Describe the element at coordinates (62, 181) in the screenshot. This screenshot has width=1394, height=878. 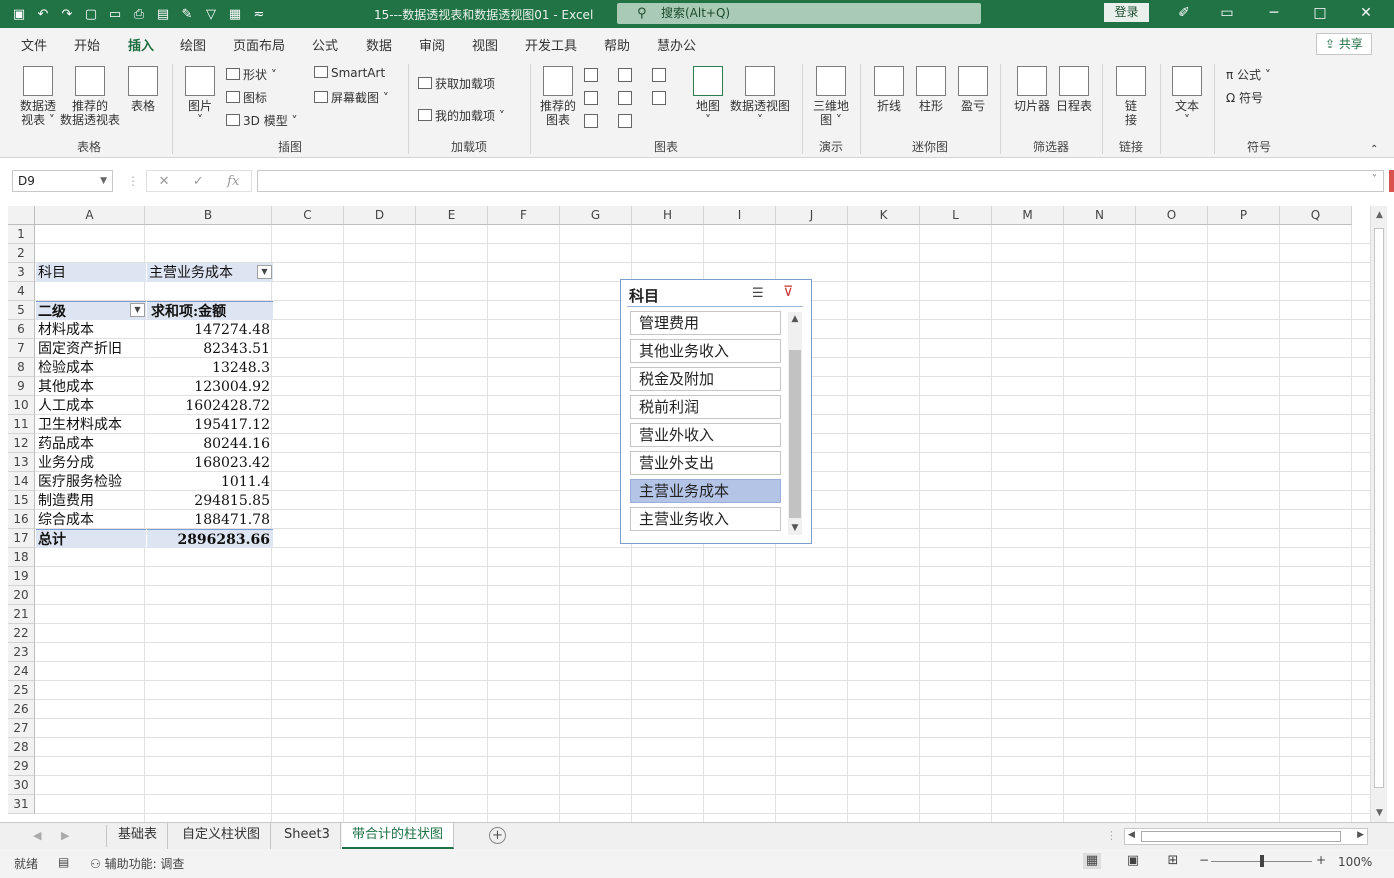
I see `name-box: D9 ▼` at that location.